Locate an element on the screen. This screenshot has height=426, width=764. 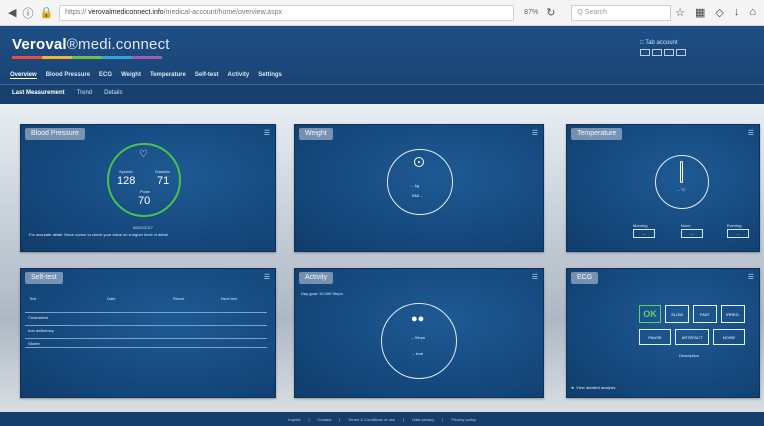
noon-label: Noon is located at coordinates (686, 225).